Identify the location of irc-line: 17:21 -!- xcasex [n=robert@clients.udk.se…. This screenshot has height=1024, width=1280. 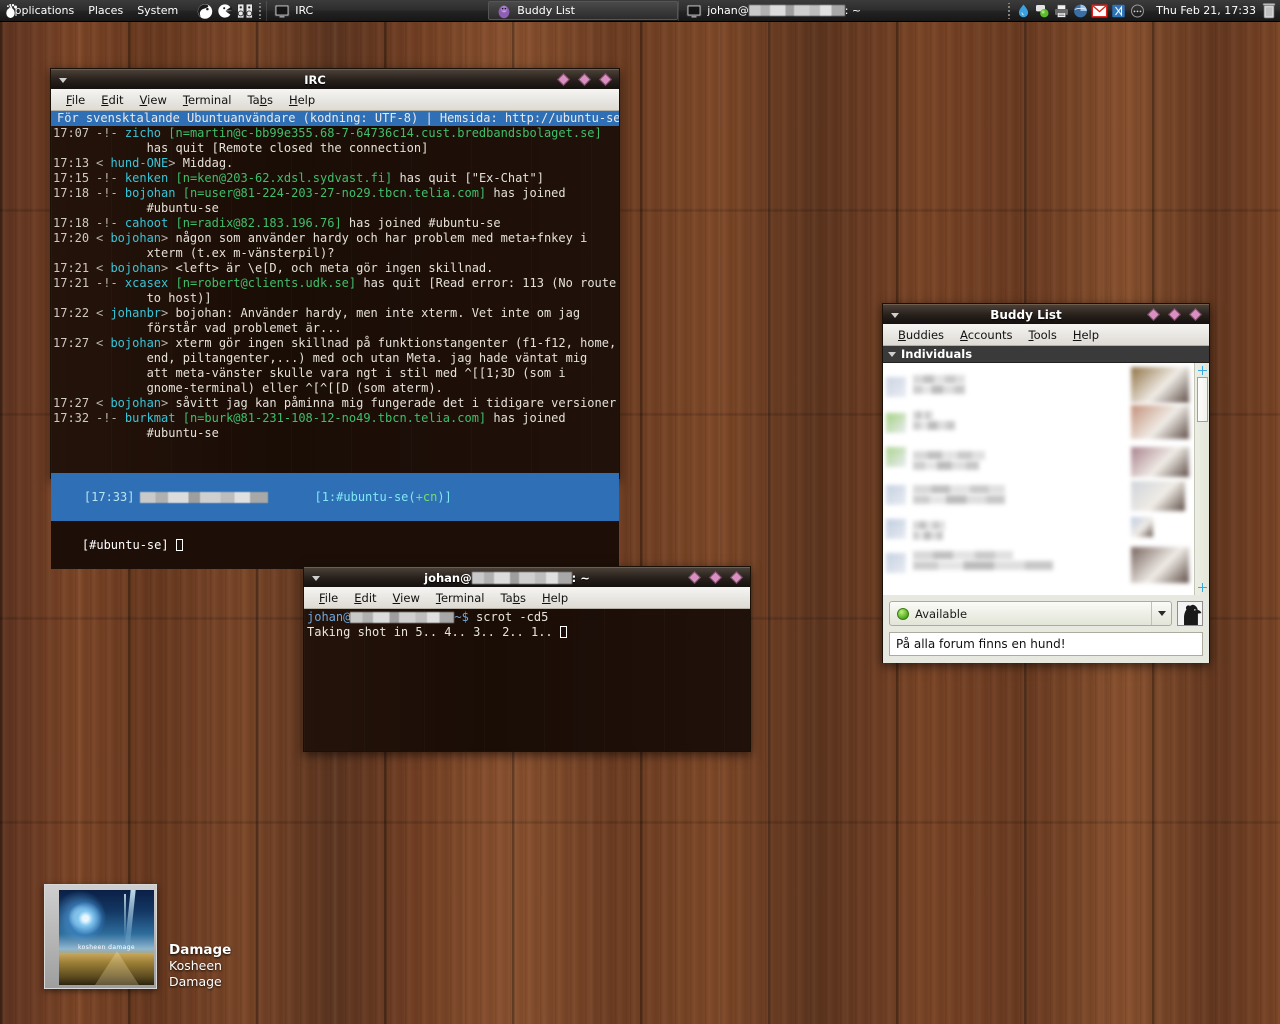
(335, 283).